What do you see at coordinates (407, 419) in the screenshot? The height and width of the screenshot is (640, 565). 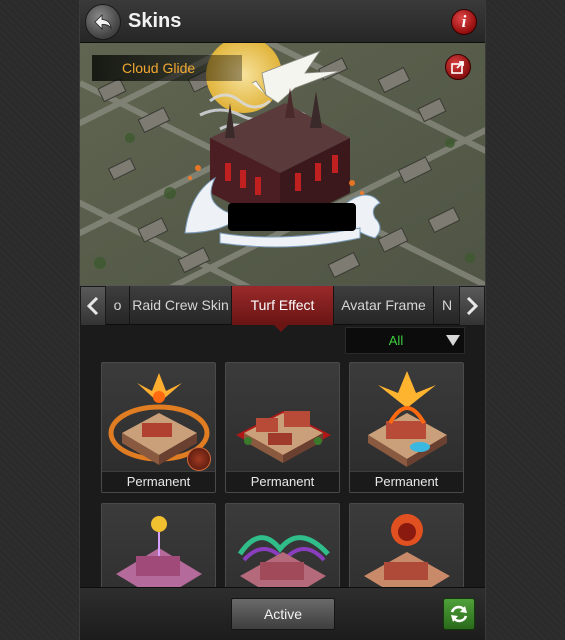 I see `phoenix-fire-pool-art` at bounding box center [407, 419].